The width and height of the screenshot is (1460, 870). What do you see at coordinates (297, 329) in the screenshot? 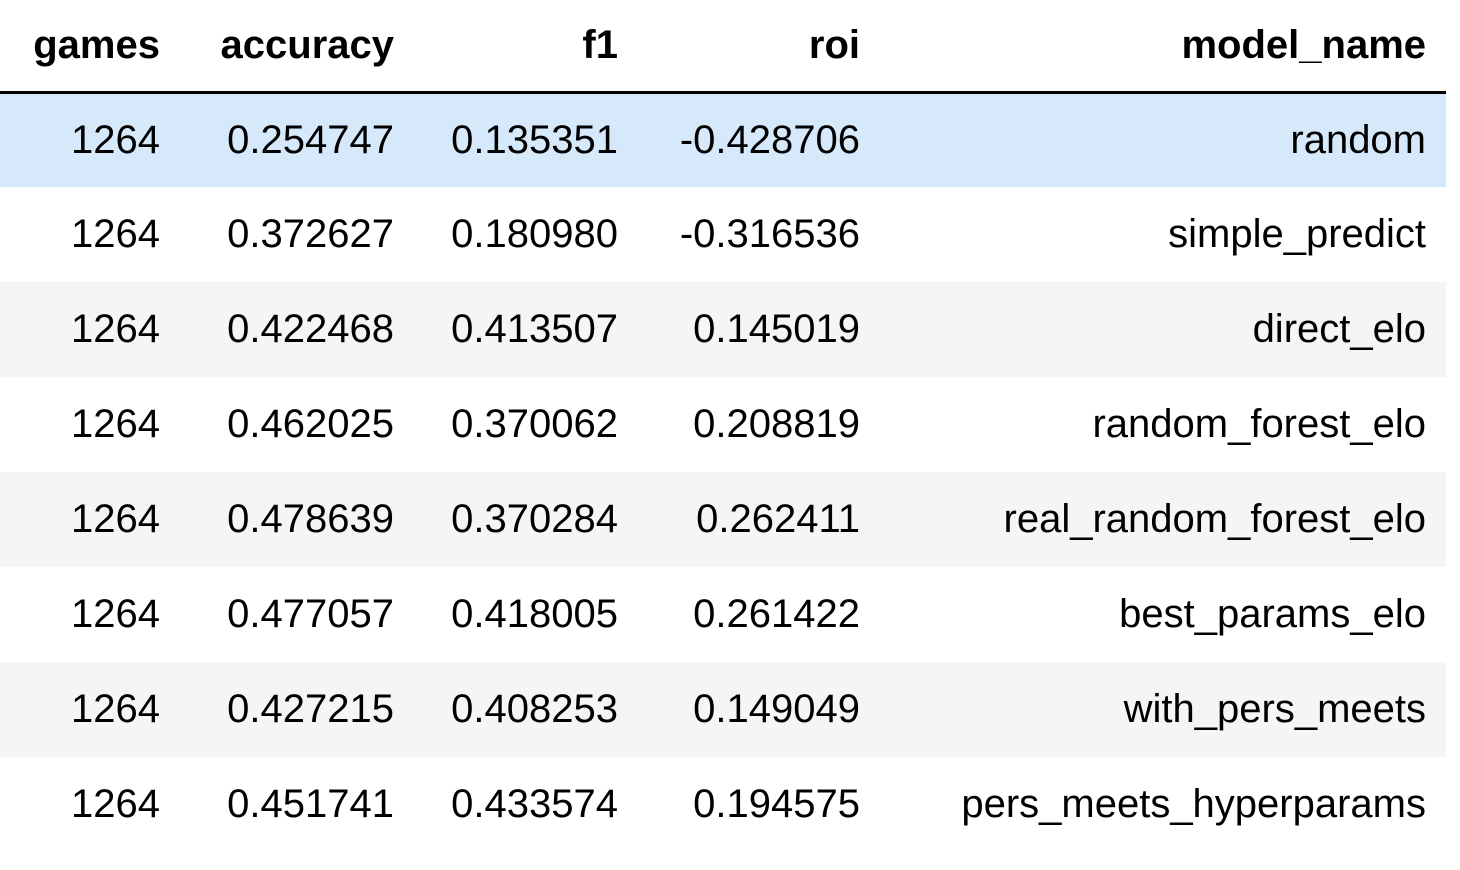
I see `cell-accuracy: 0.422468` at bounding box center [297, 329].